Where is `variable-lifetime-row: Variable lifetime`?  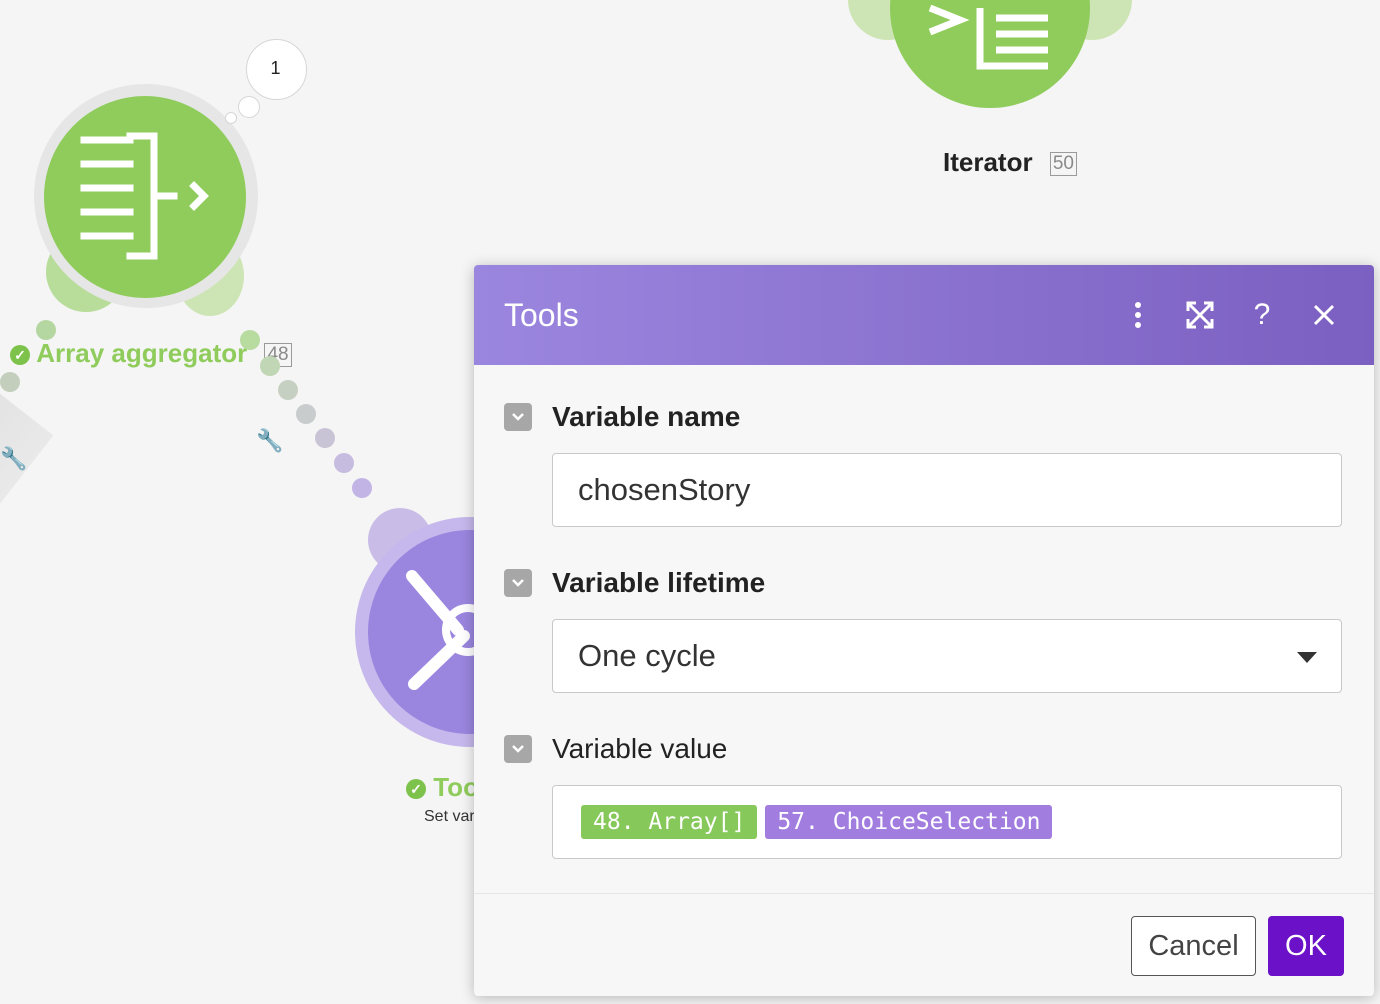
variable-lifetime-row: Variable lifetime is located at coordinates (634, 583).